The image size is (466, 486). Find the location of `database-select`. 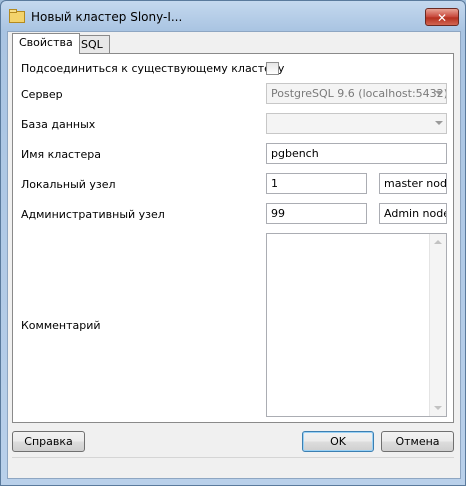

database-select is located at coordinates (356, 123).